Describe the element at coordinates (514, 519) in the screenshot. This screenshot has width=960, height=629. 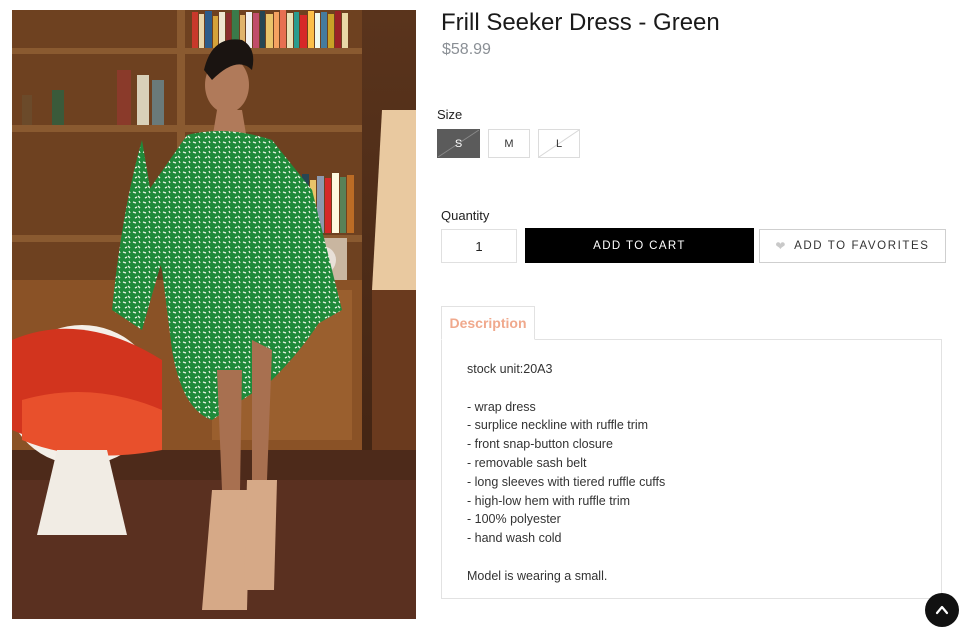
I see `list-item: - 100% polyester` at that location.